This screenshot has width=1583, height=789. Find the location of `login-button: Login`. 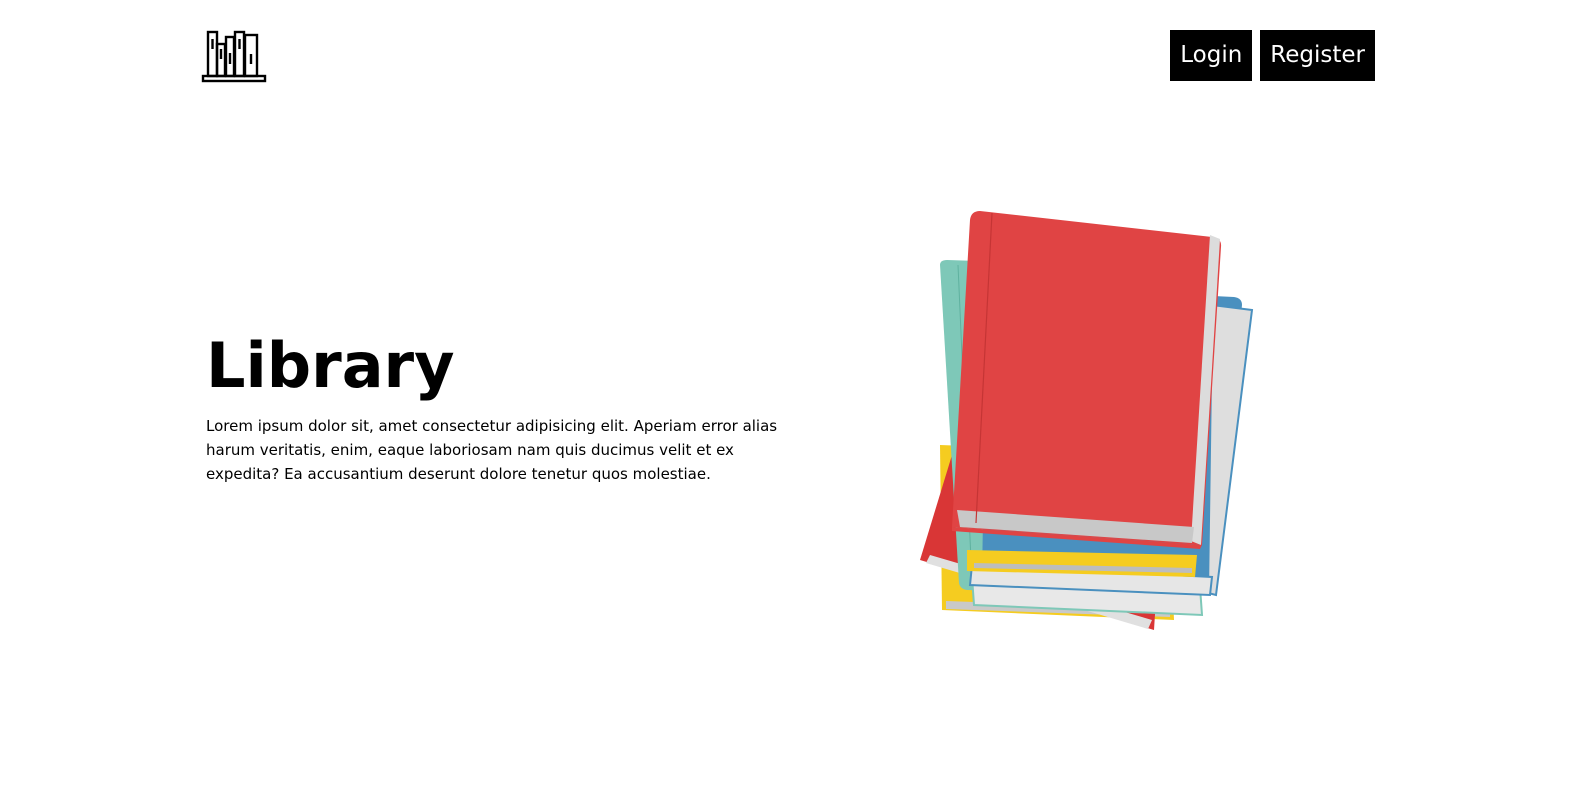

login-button: Login is located at coordinates (1211, 55).